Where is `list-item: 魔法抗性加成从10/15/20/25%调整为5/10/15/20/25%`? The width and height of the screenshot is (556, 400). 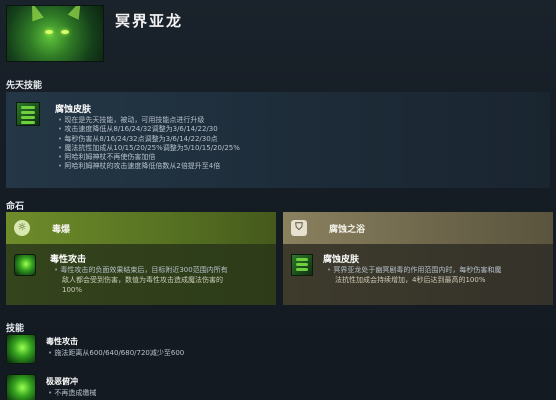 list-item: 魔法抗性加成从10/15/20/25%调整为5/10/15/20/25% is located at coordinates (149, 148).